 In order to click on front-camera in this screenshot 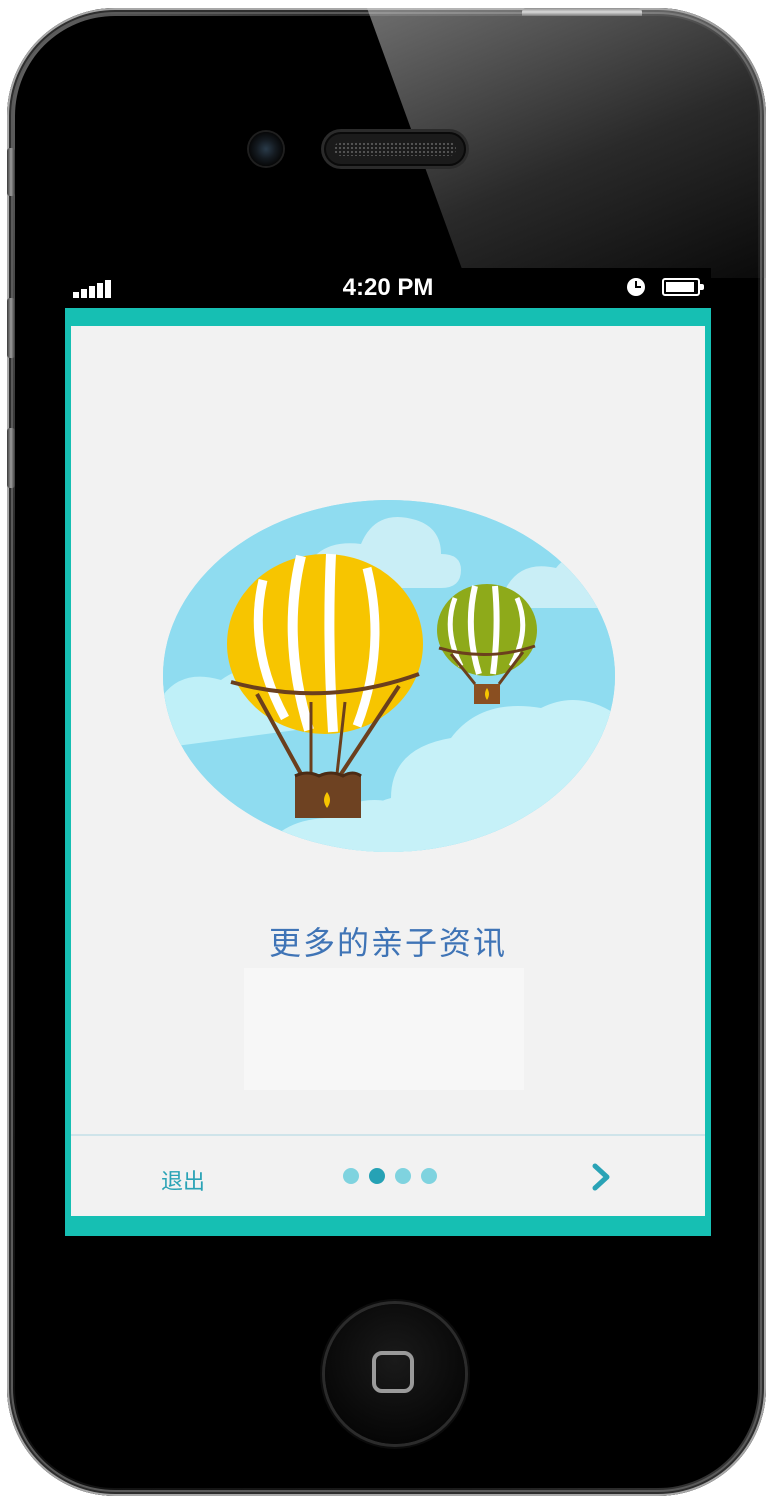, I will do `click(266, 149)`.